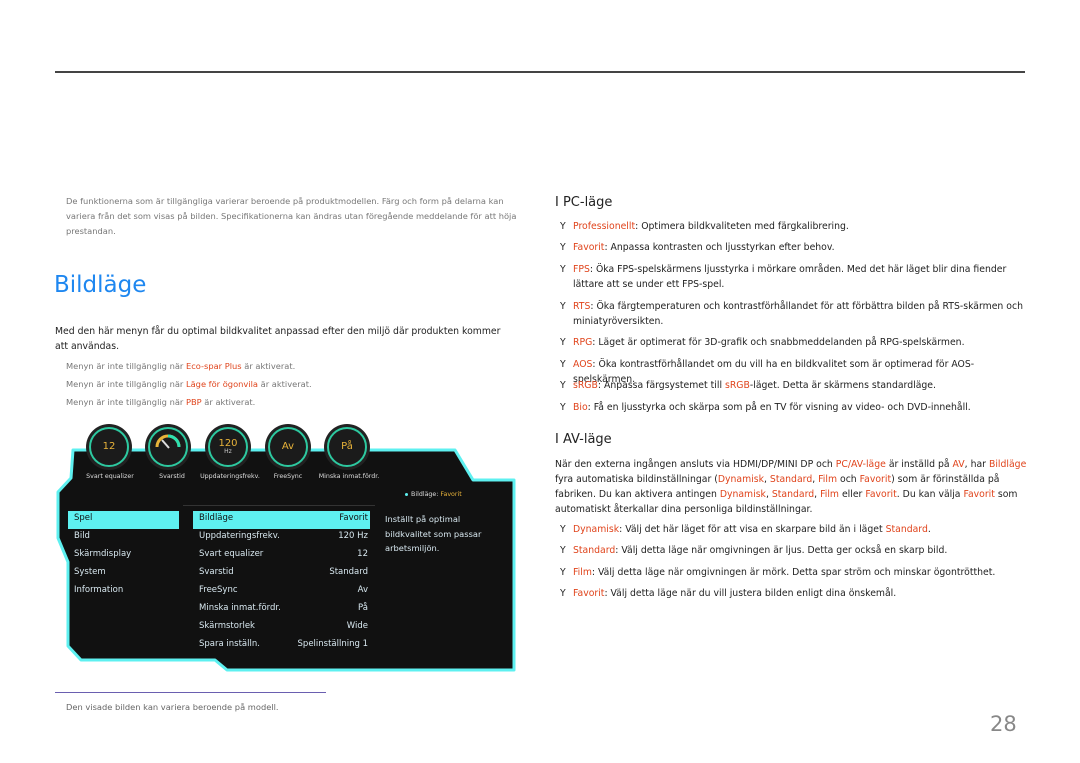 The width and height of the screenshot is (1080, 763). I want to click on setting-value: Spelinställning 1, so click(332, 644).